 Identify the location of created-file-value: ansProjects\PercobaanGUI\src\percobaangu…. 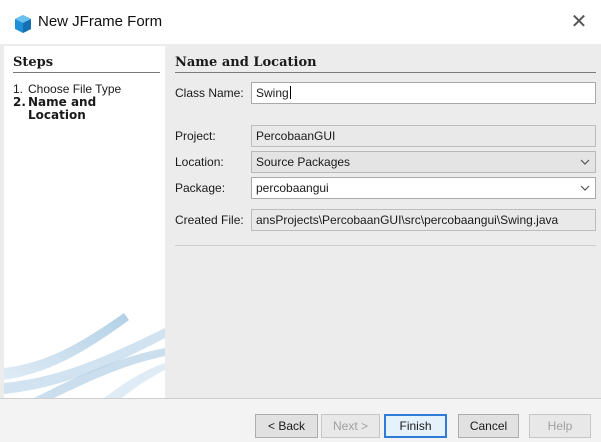
(407, 220).